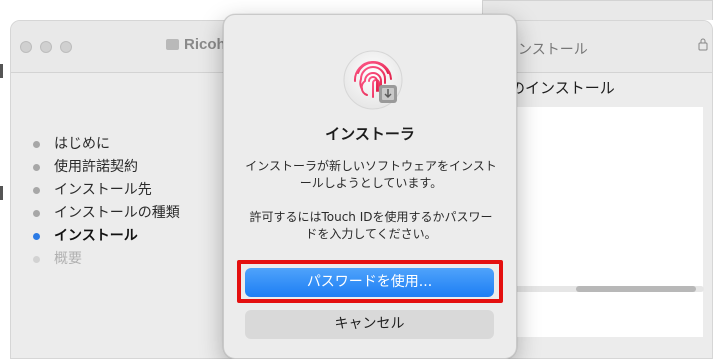  What do you see at coordinates (369, 324) in the screenshot?
I see `cancel-button: キャンセル` at bounding box center [369, 324].